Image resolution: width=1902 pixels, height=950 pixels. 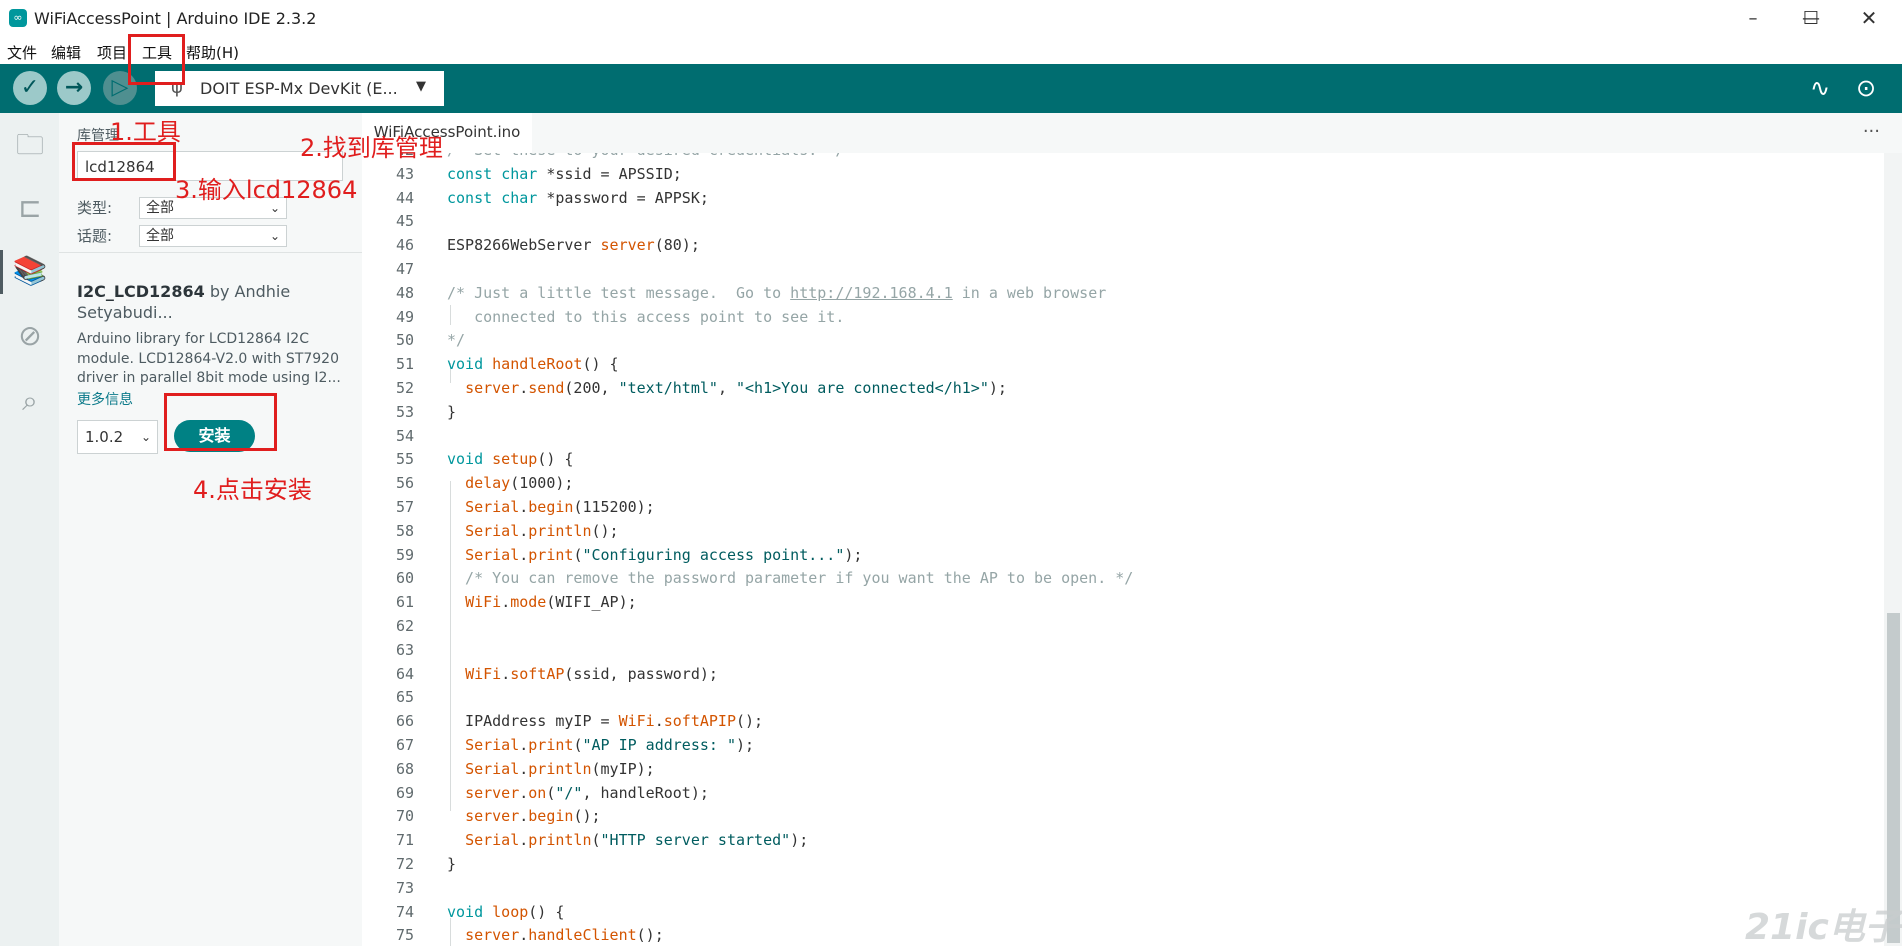 What do you see at coordinates (95, 208) in the screenshot?
I see `type-label: 类型:` at bounding box center [95, 208].